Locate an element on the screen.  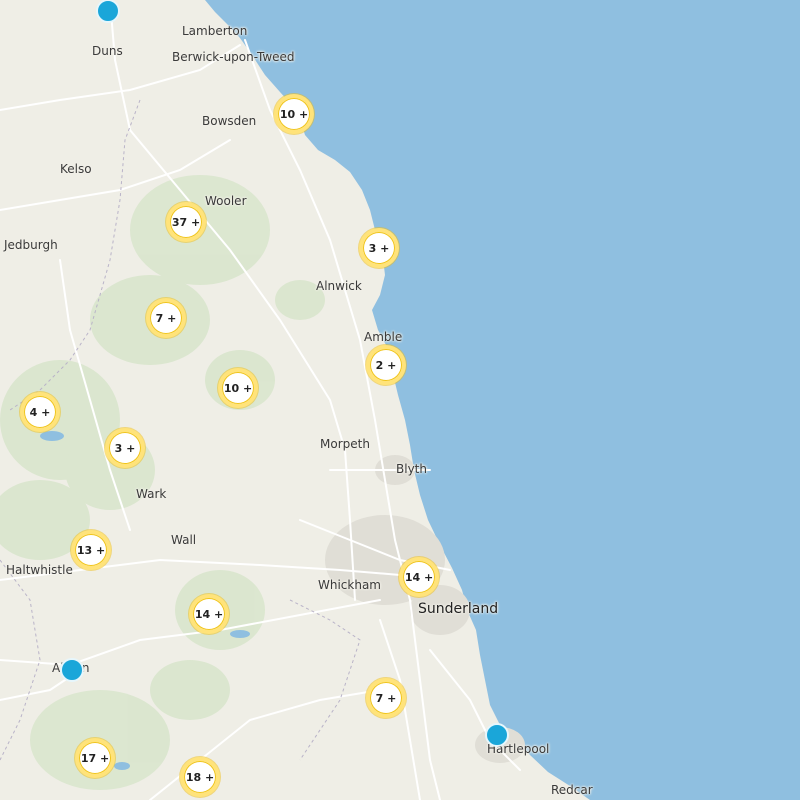
cluster-marker: 18 + is located at coordinates (200, 777).